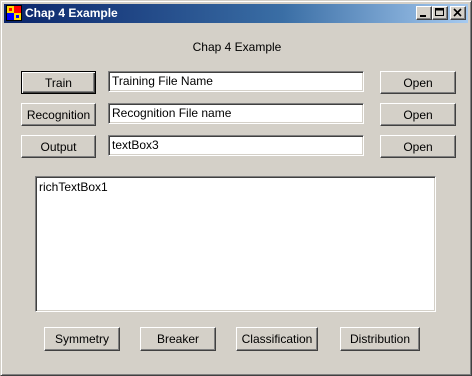  Describe the element at coordinates (71, 13) in the screenshot. I see `window-title: Chap 4 Example` at that location.